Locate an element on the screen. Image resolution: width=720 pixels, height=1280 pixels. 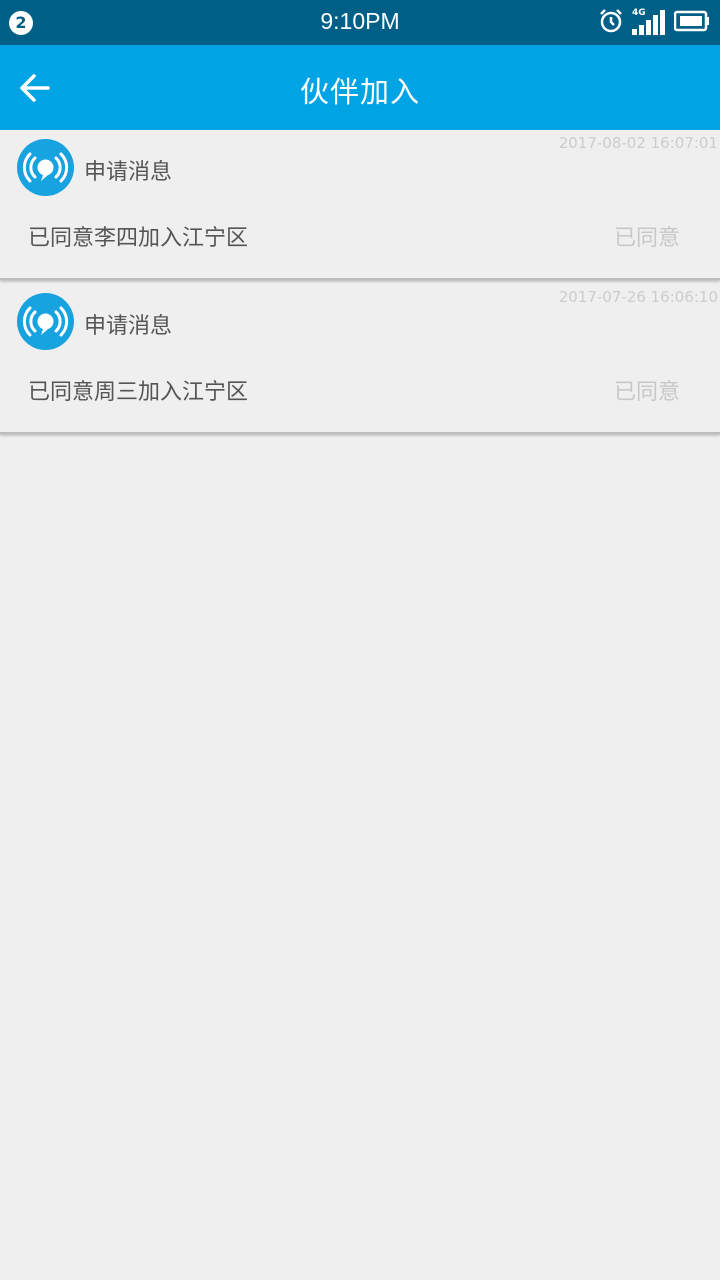
message-timestamp: 2017-07-26 16:06:10 is located at coordinates (638, 297).